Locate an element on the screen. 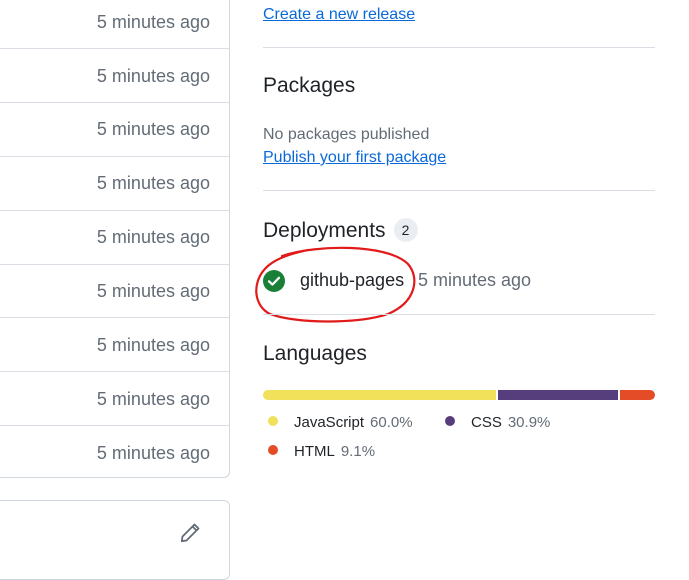 This screenshot has height=580, width=689. publish-package-link: Publish your first package is located at coordinates (354, 158).